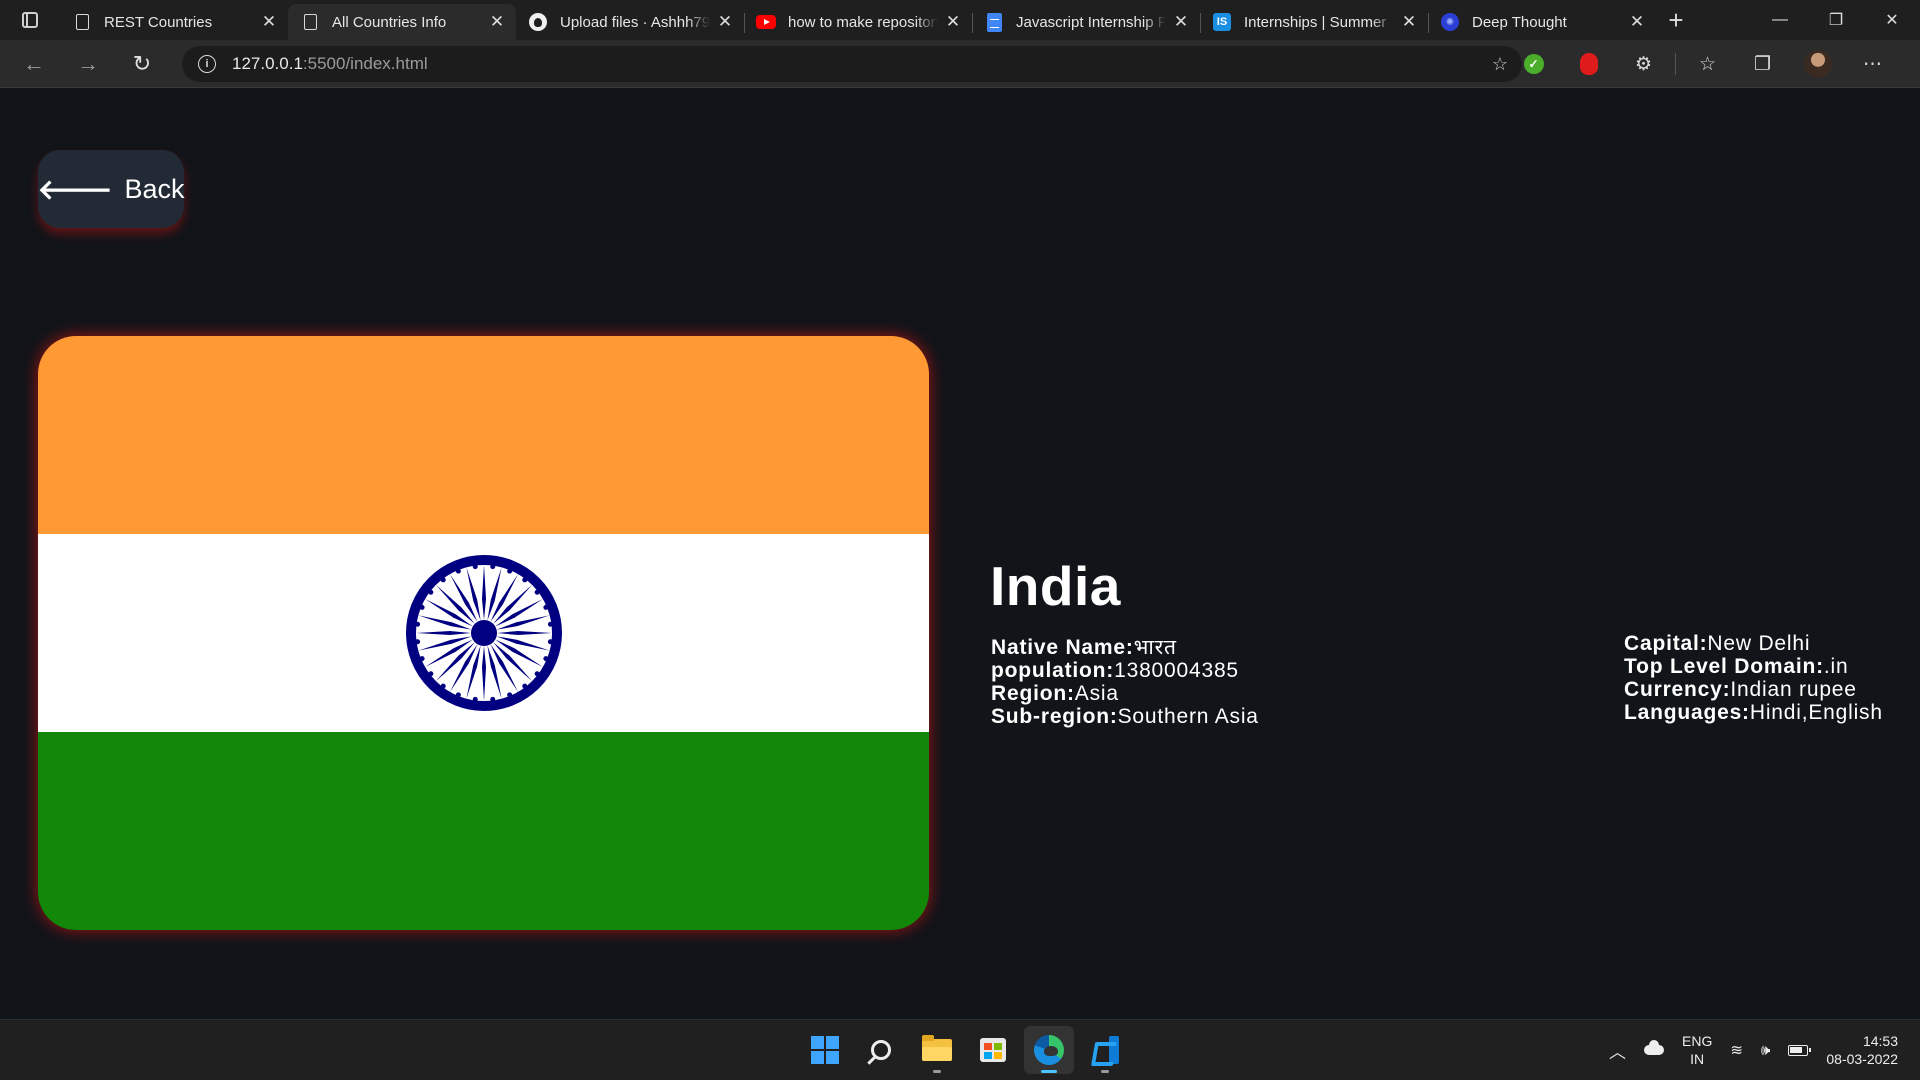 The width and height of the screenshot is (1920, 1080). I want to click on url-text: 127.0.0.1:5500/index.html, so click(330, 64).